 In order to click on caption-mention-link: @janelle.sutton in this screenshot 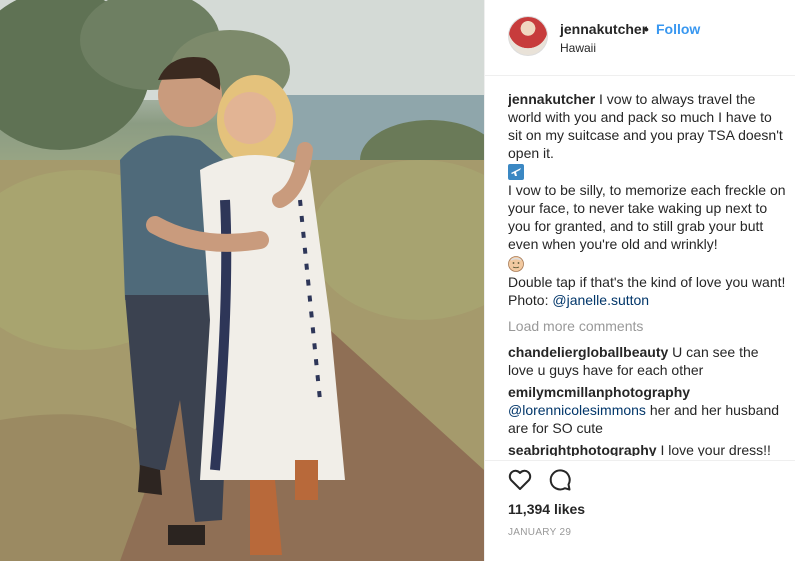, I will do `click(600, 300)`.